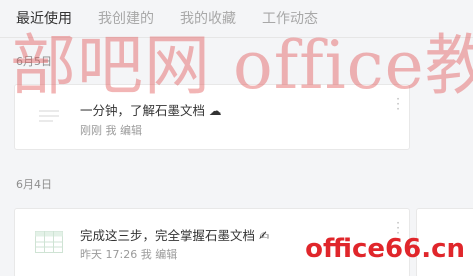 This screenshot has width=473, height=276. What do you see at coordinates (385, 249) in the screenshot?
I see `watermark-logo: office66.cn` at bounding box center [385, 249].